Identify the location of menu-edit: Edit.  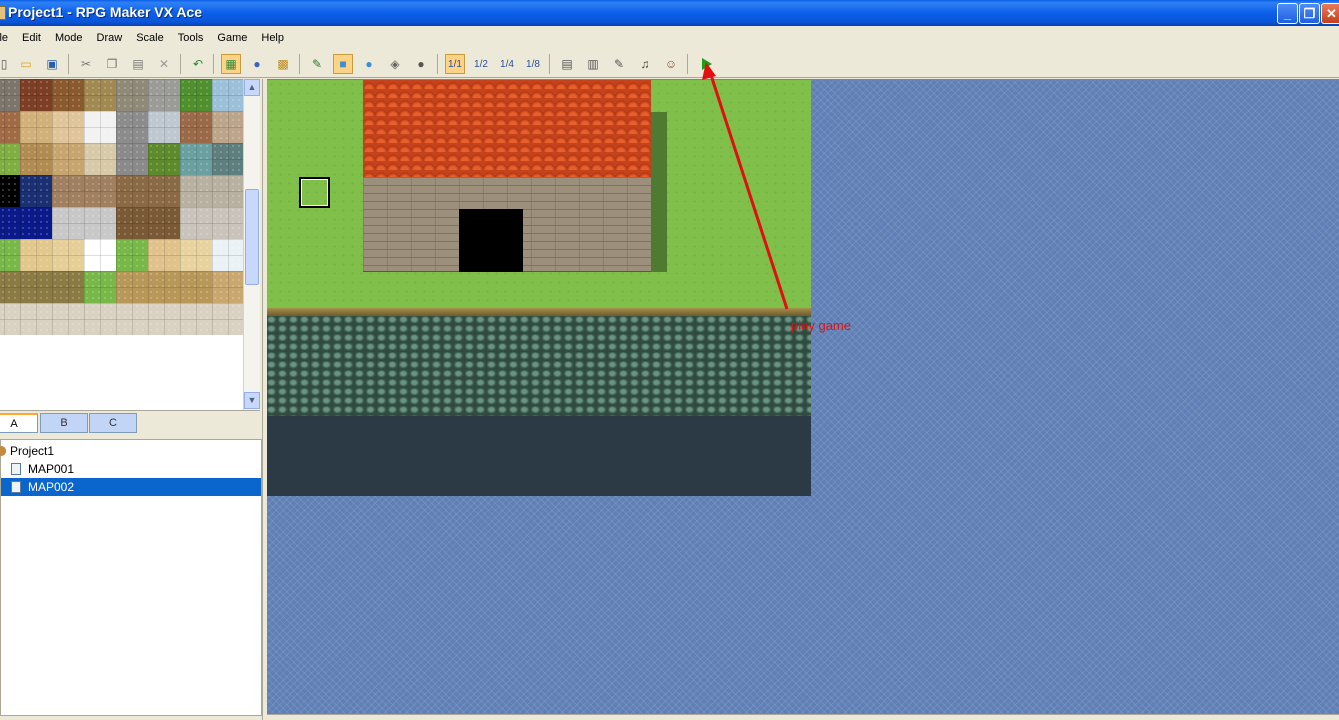
(31, 38).